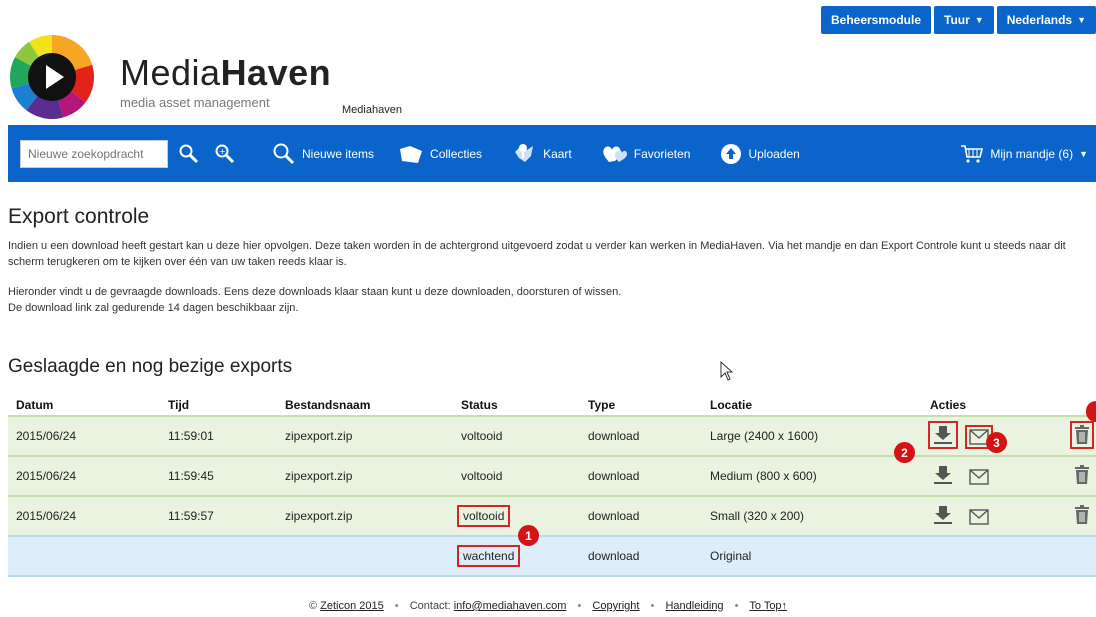 The width and height of the screenshot is (1096, 617). Describe the element at coordinates (170, 72) in the screenshot. I see `brand-name-light: Media` at that location.